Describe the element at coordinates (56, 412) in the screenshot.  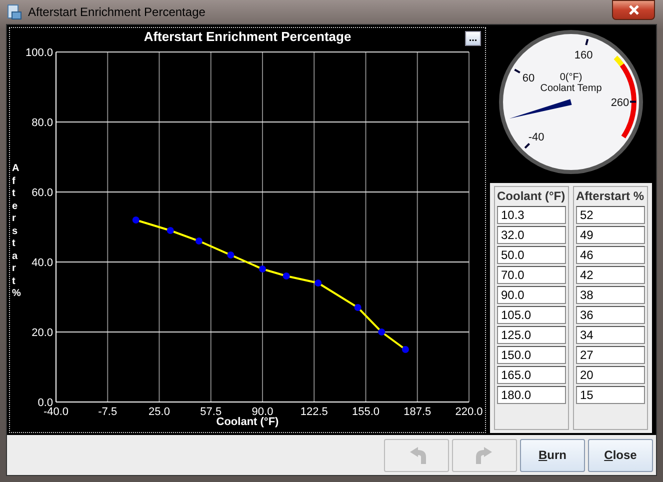
I see `x-tick-label: -40.0` at that location.